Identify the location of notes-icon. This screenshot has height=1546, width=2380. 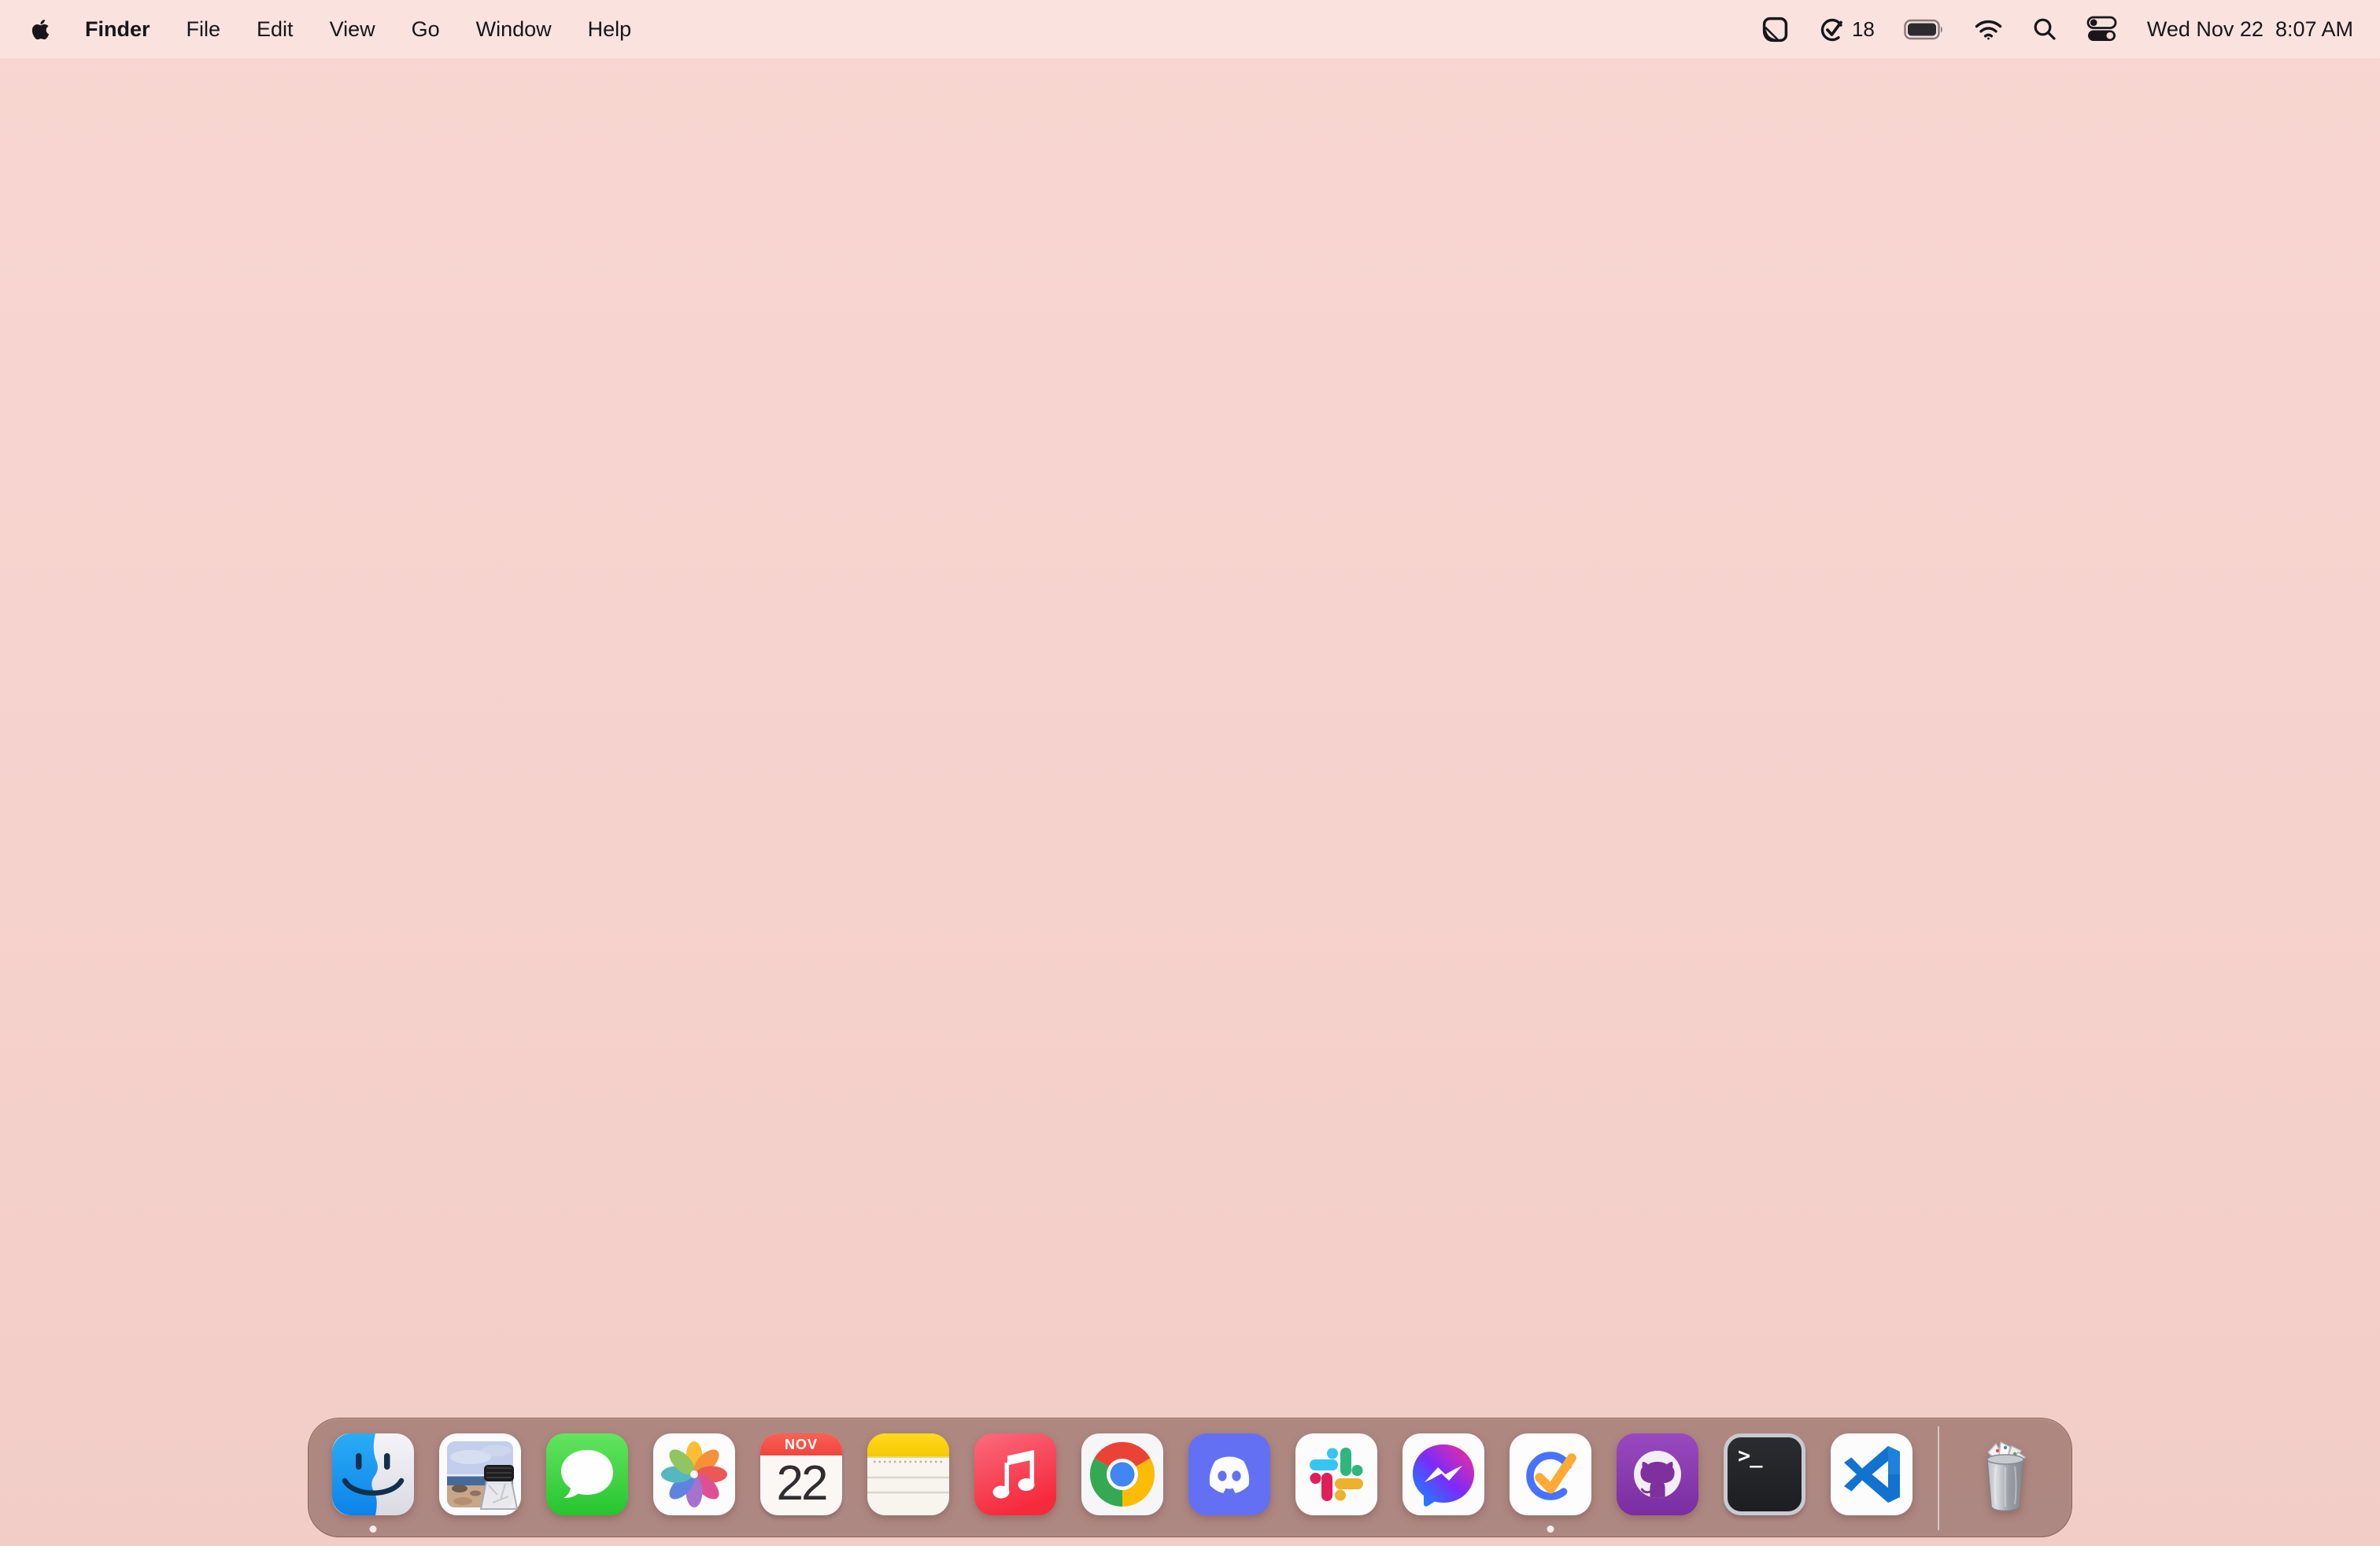
(908, 1474).